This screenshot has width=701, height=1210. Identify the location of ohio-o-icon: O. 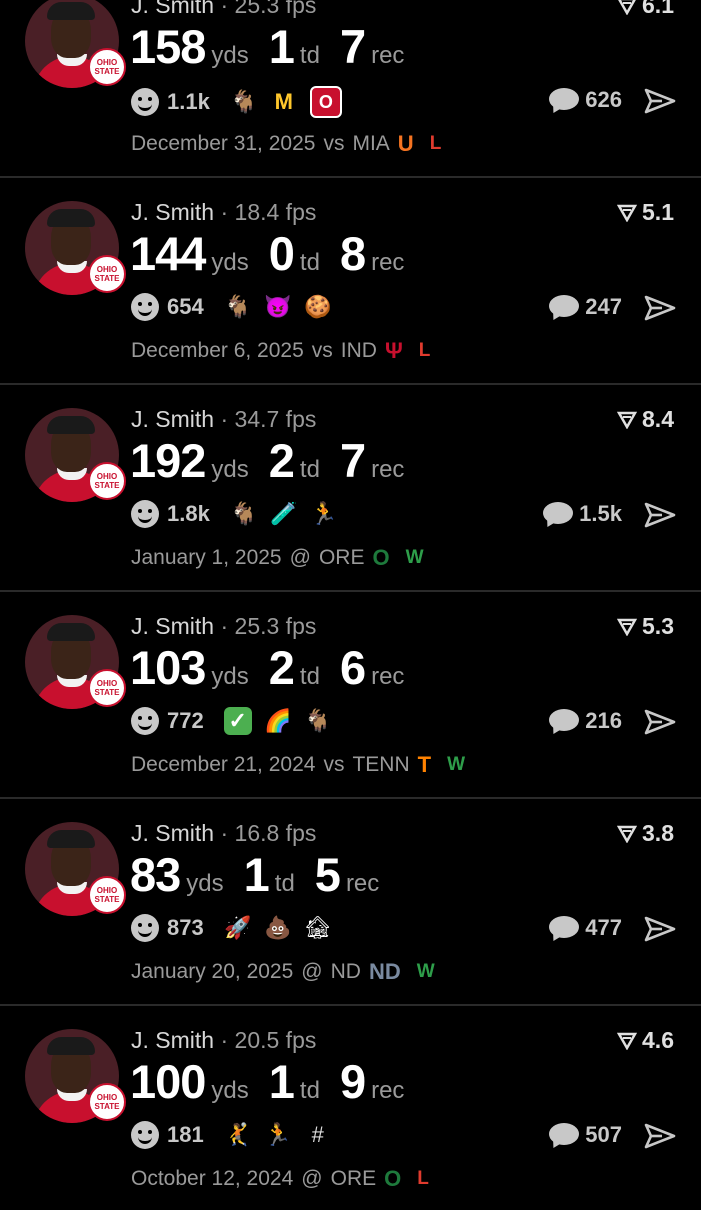
(325, 102).